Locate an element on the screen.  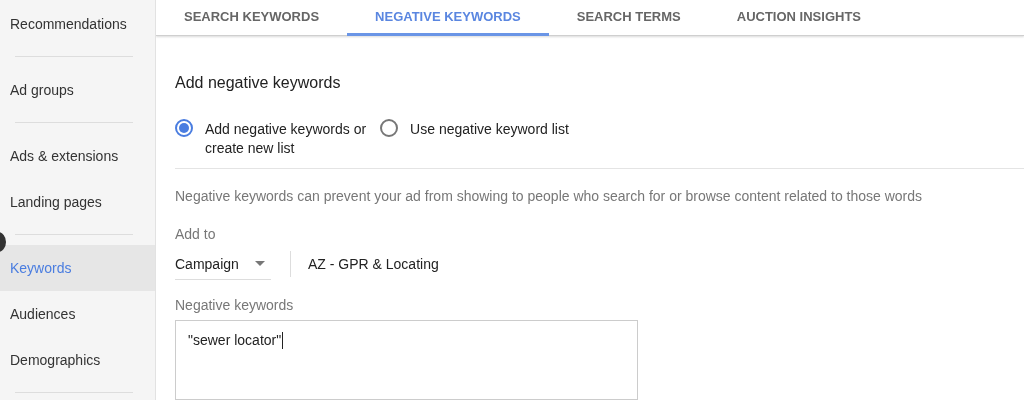
field-label: Add to is located at coordinates (196, 234).